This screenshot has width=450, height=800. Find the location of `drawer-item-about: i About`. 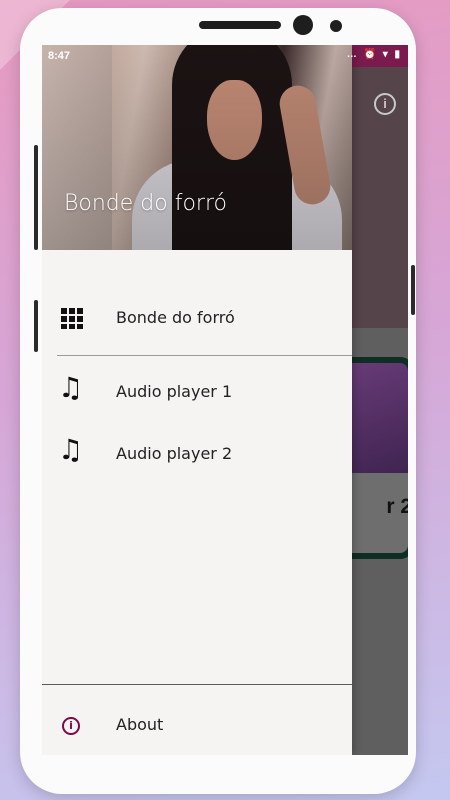

drawer-item-about: i About is located at coordinates (197, 725).